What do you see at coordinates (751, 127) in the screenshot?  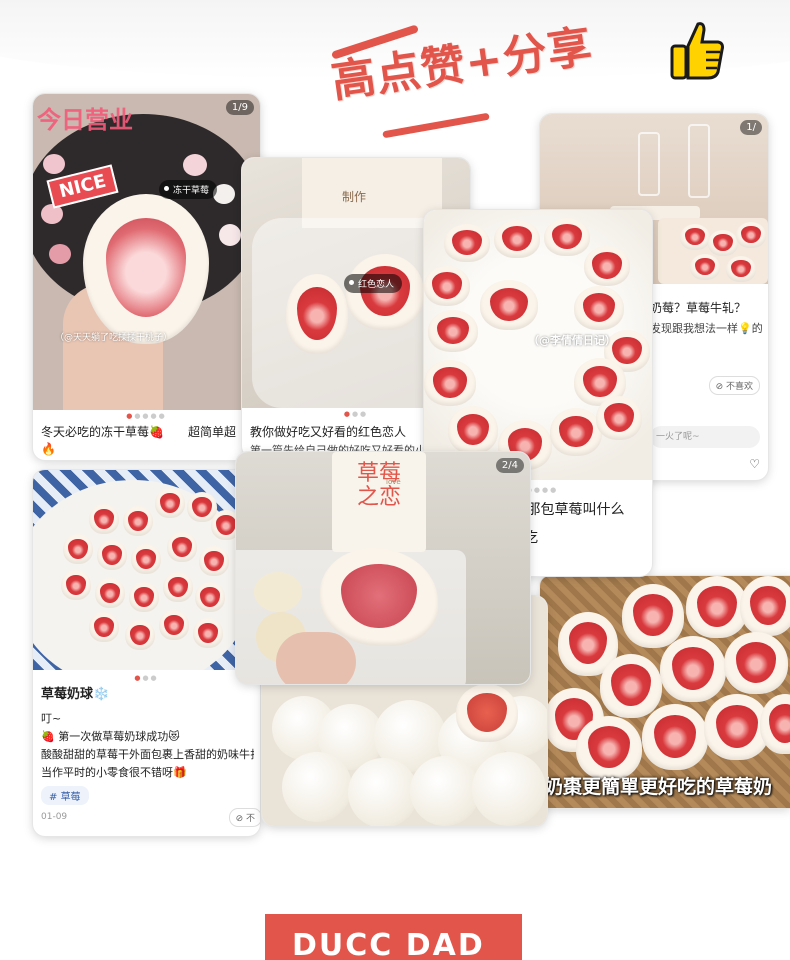 I see `page-indicator: 1/` at bounding box center [751, 127].